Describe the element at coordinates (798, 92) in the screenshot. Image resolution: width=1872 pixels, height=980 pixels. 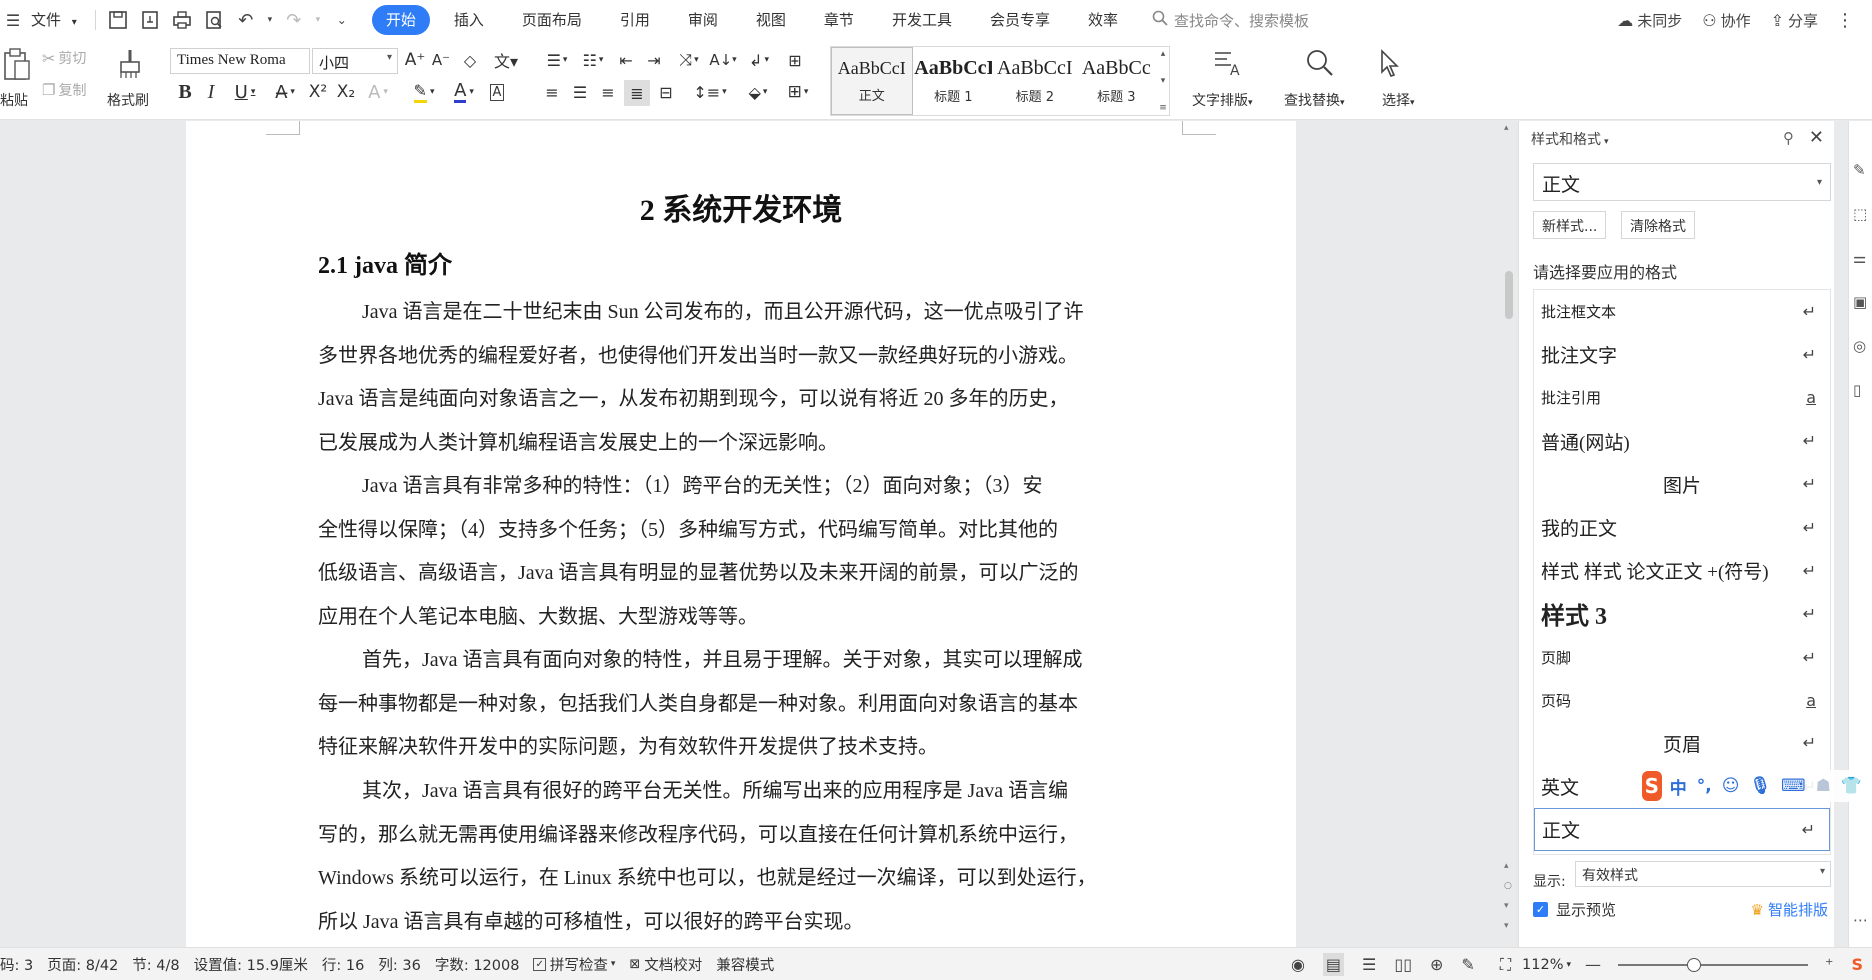
I see `borders-button: ⊞ ▾` at that location.